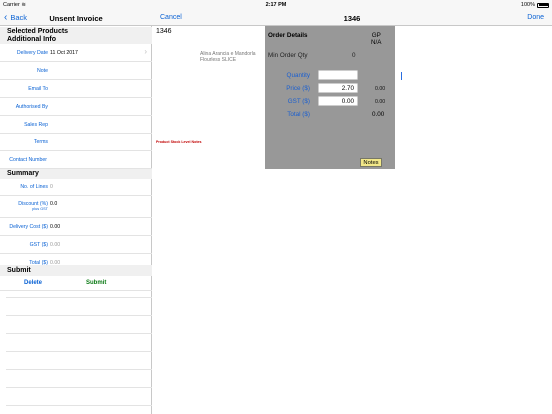  Describe the element at coordinates (288, 35) in the screenshot. I see `order-details-title: Order Details` at that location.